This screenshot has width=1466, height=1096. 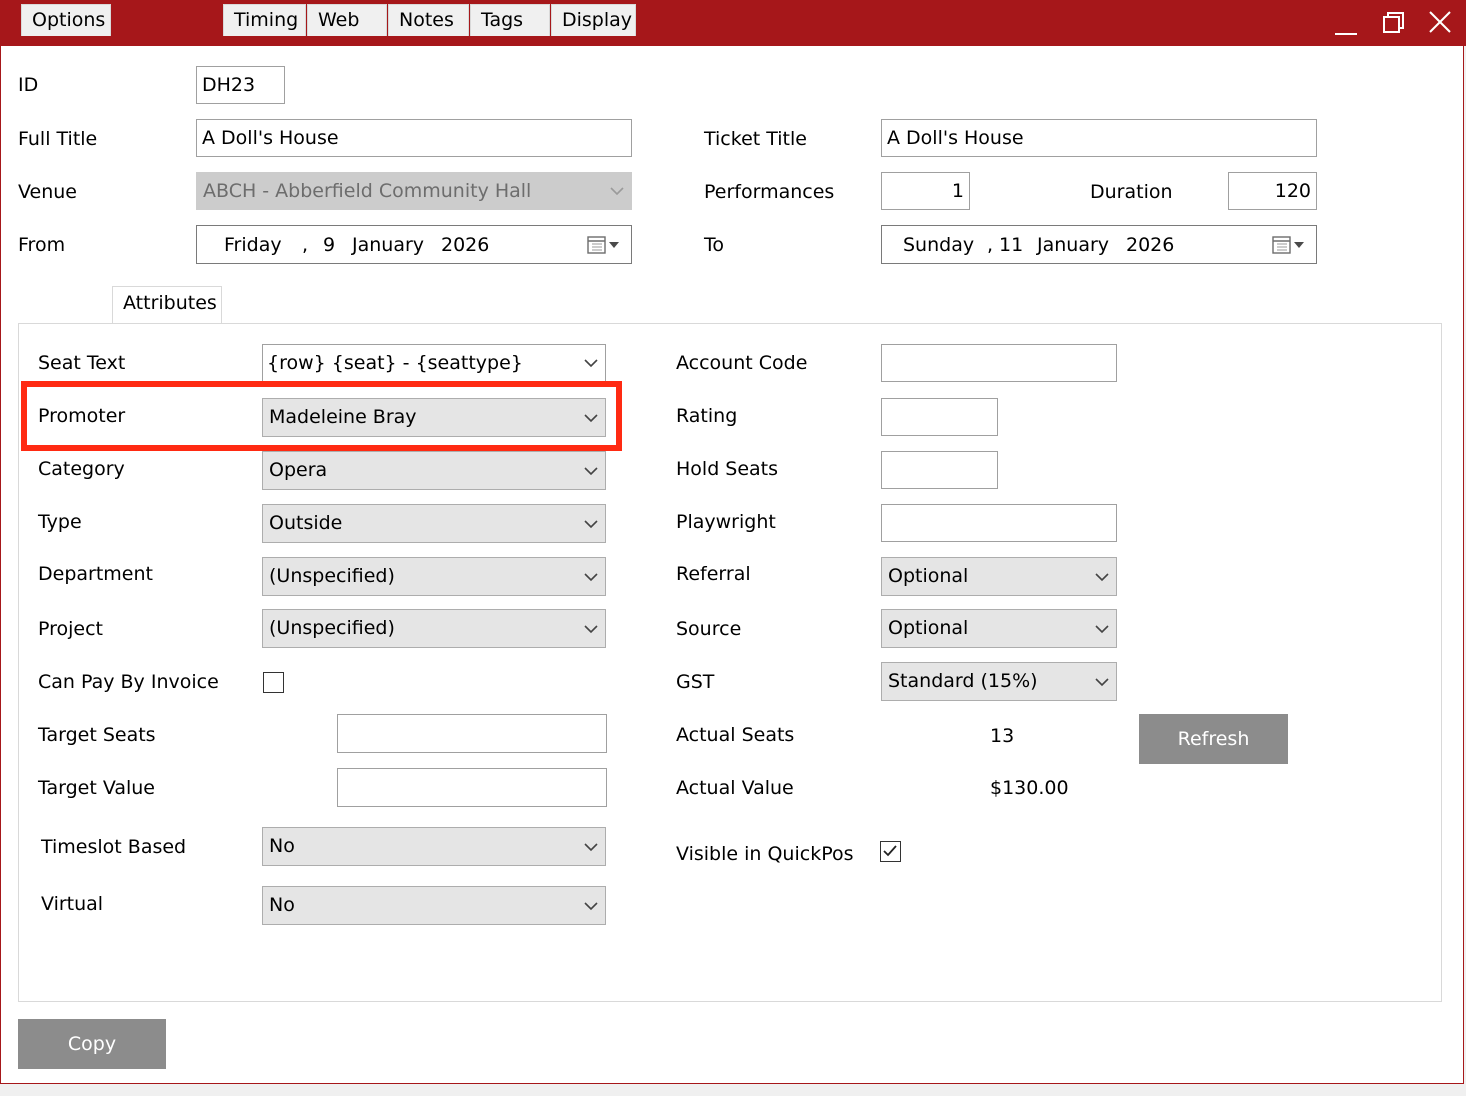 What do you see at coordinates (928, 628) in the screenshot?
I see `source-value: Optional` at bounding box center [928, 628].